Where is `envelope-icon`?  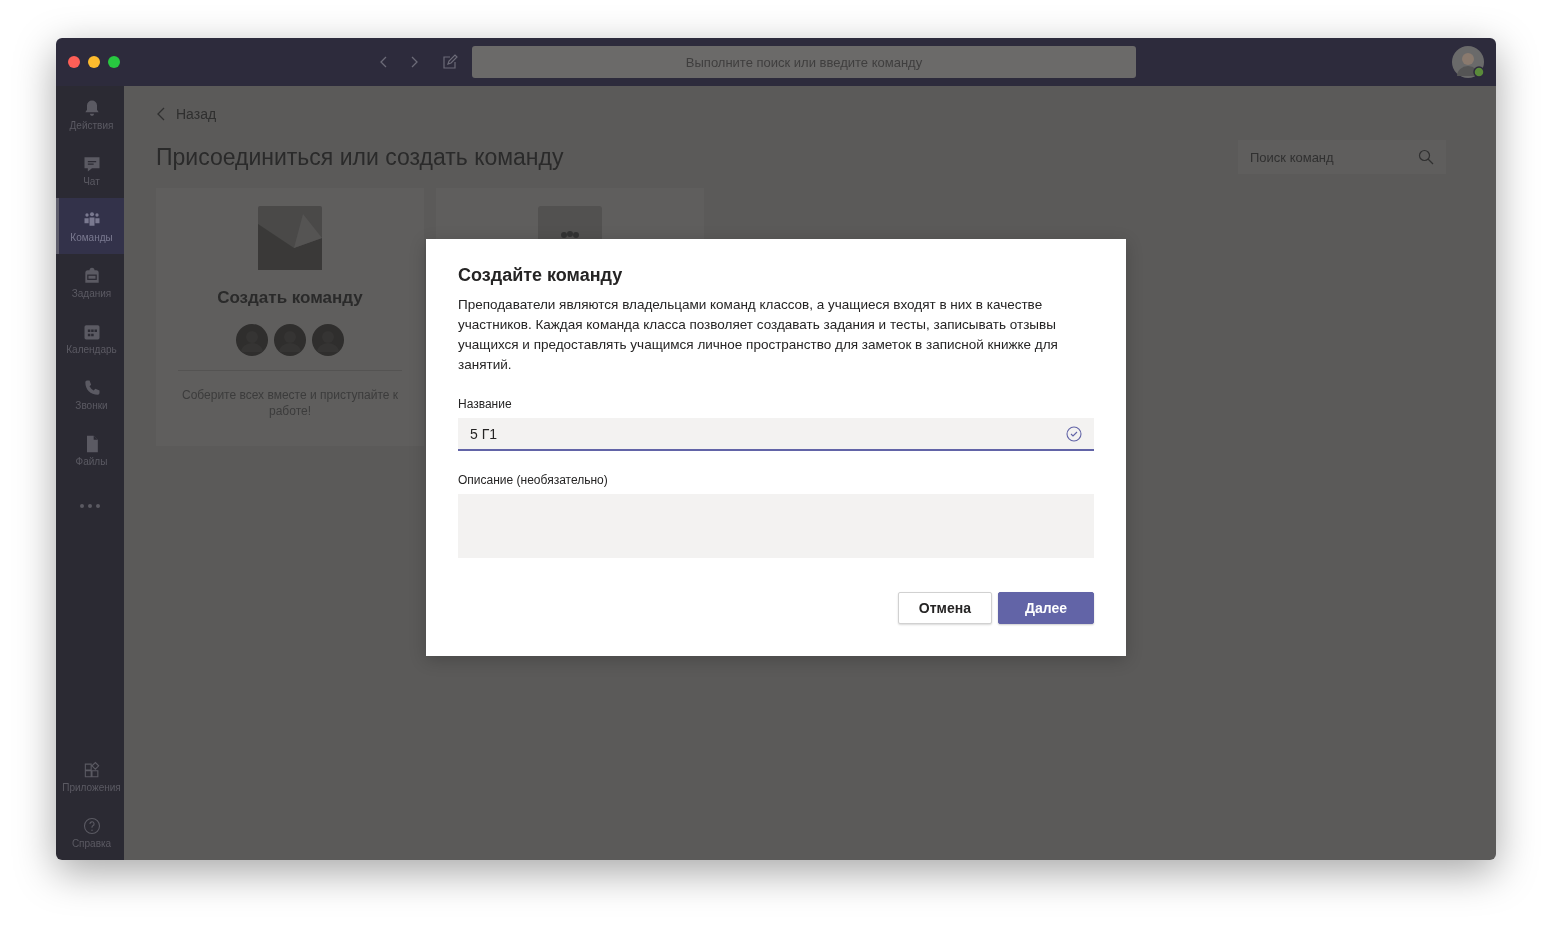 envelope-icon is located at coordinates (290, 238).